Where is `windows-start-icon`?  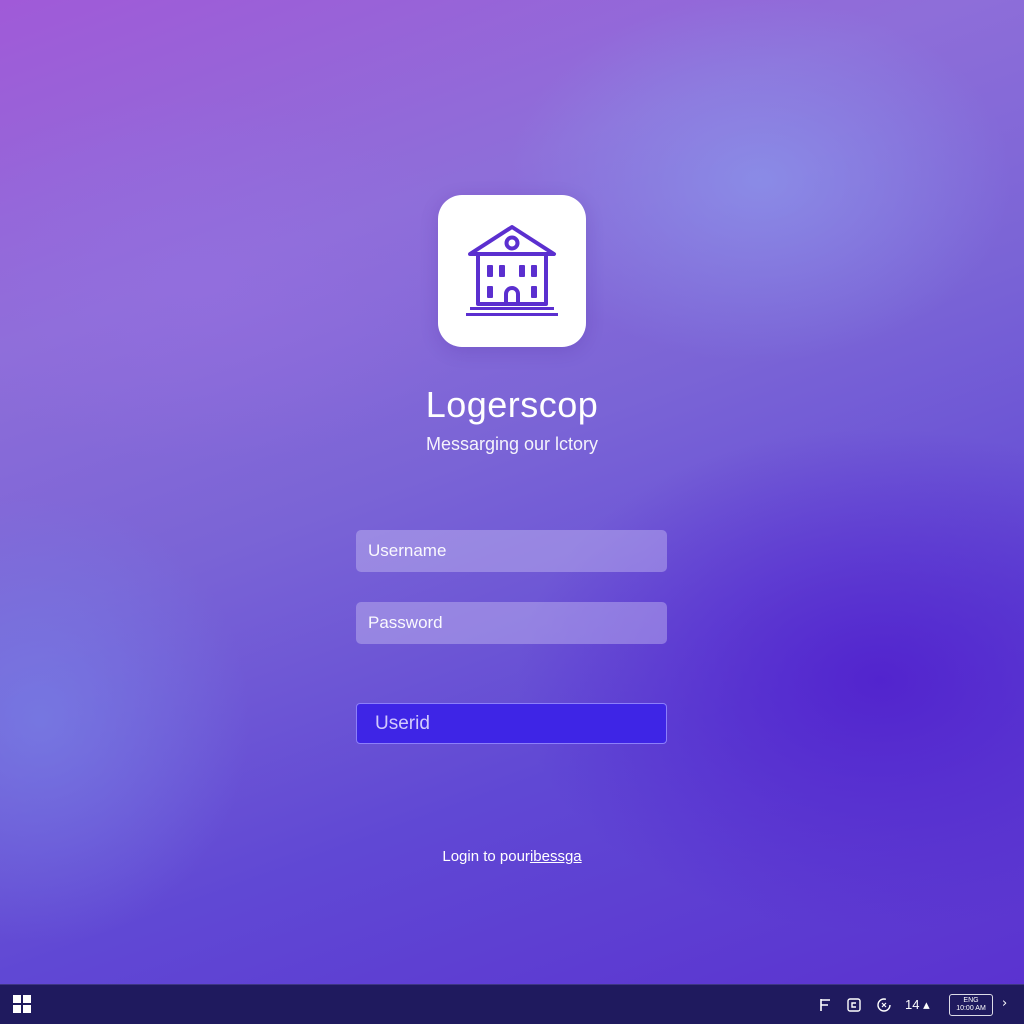
windows-start-icon is located at coordinates (22, 1004).